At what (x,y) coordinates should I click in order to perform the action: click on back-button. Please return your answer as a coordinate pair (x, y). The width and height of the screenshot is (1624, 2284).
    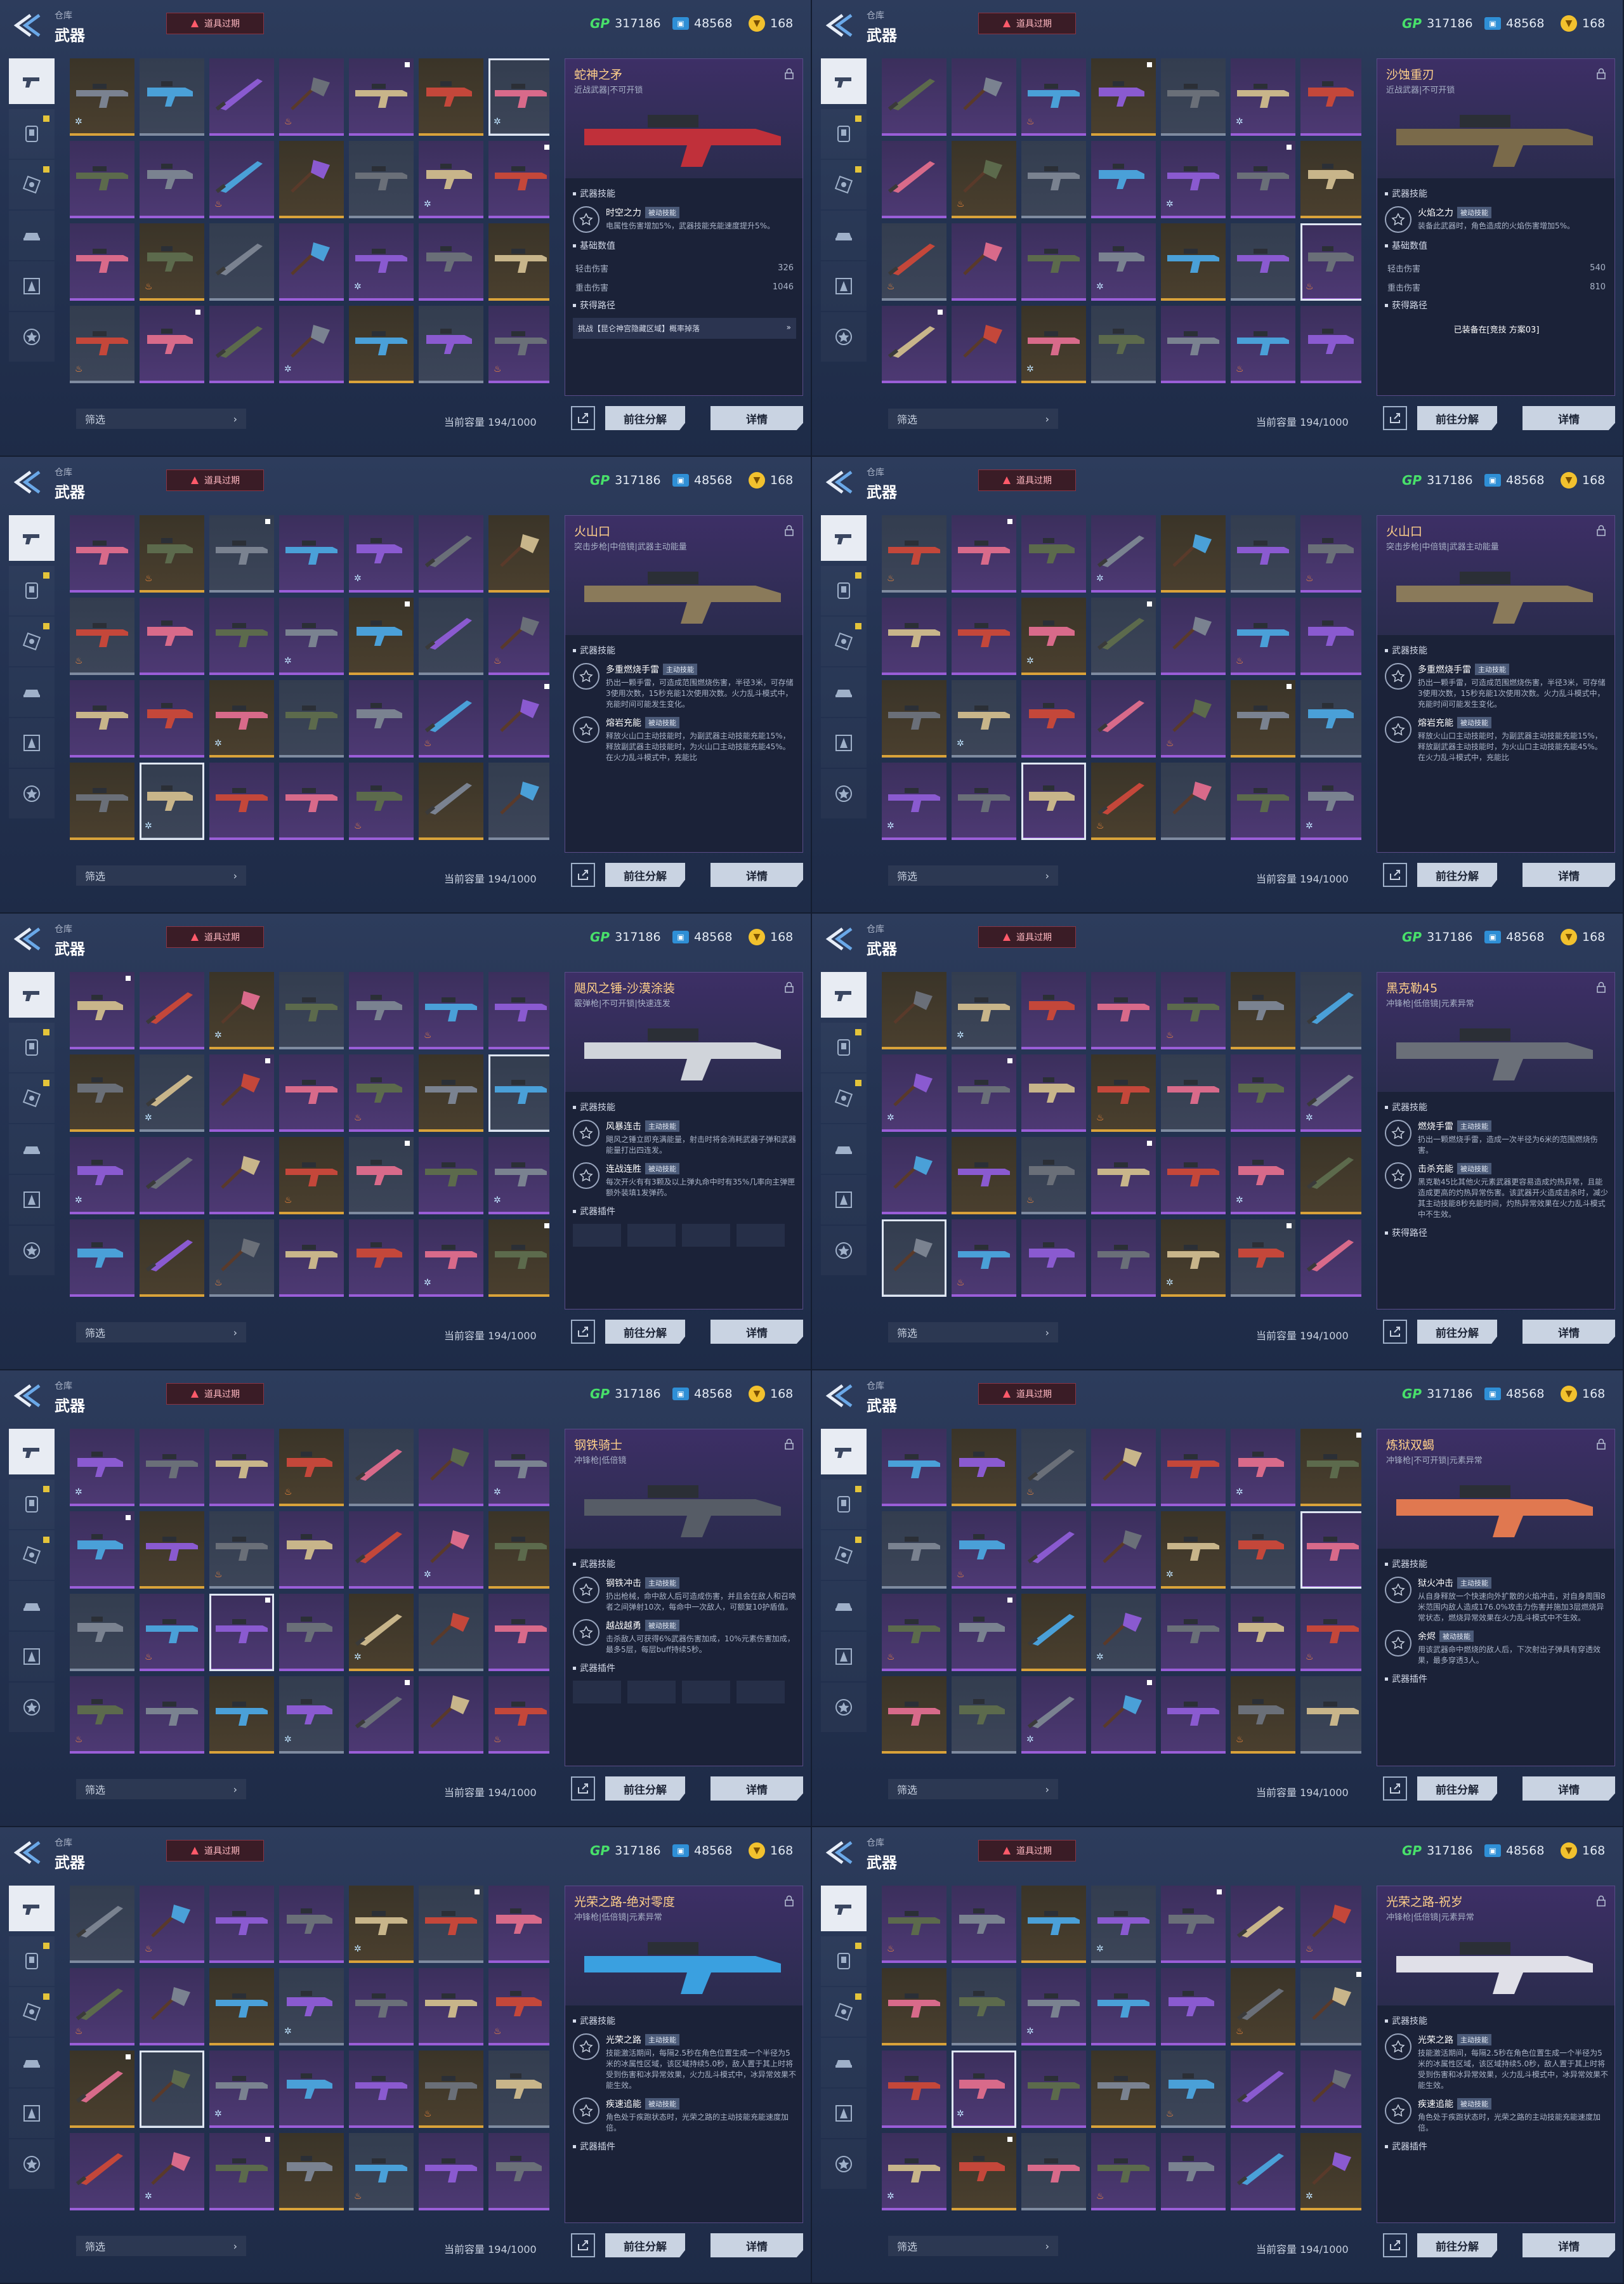
    Looking at the image, I should click on (29, 1853).